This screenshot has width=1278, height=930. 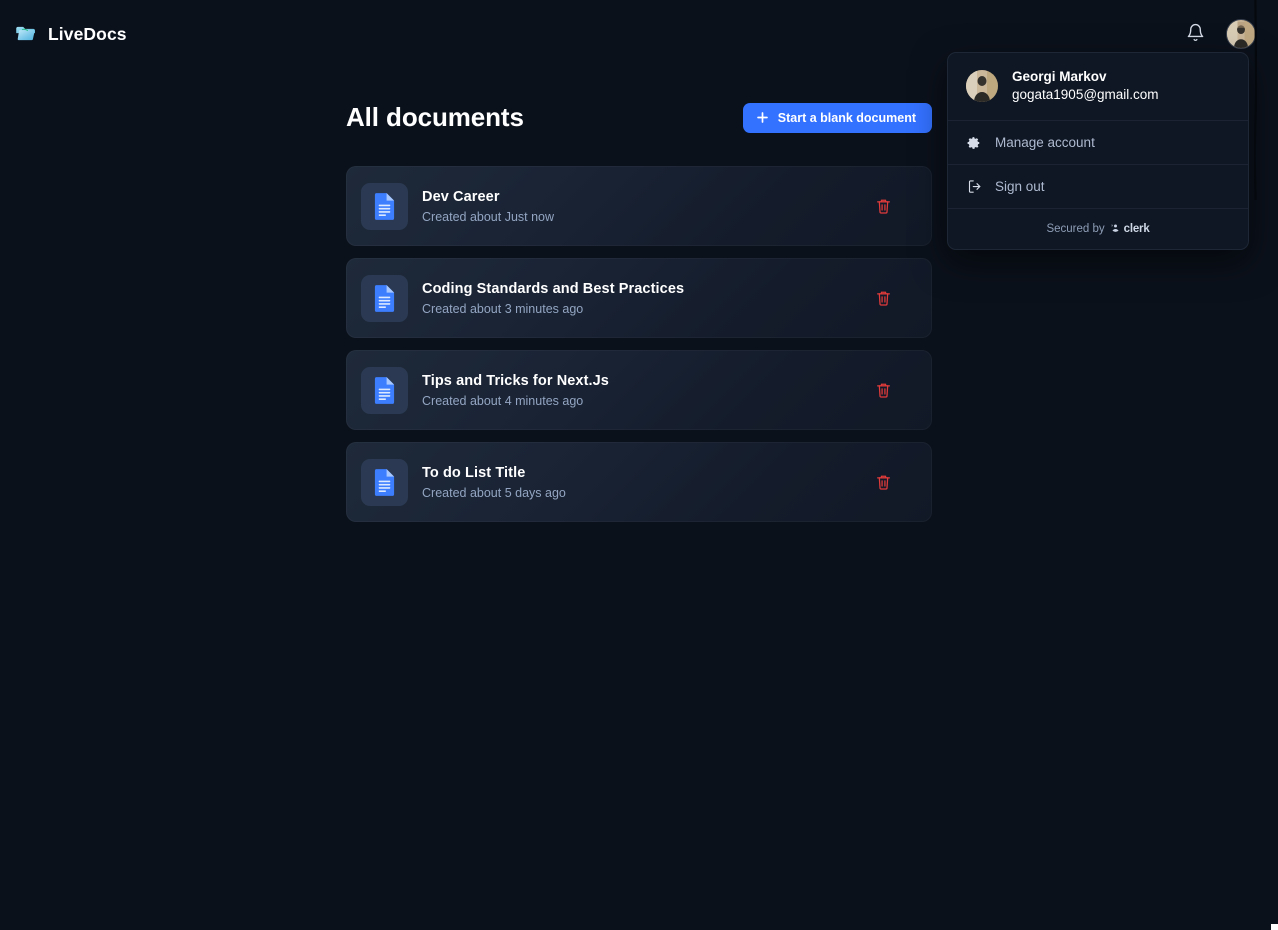 I want to click on secured-by-label: Secured by, so click(x=1075, y=229).